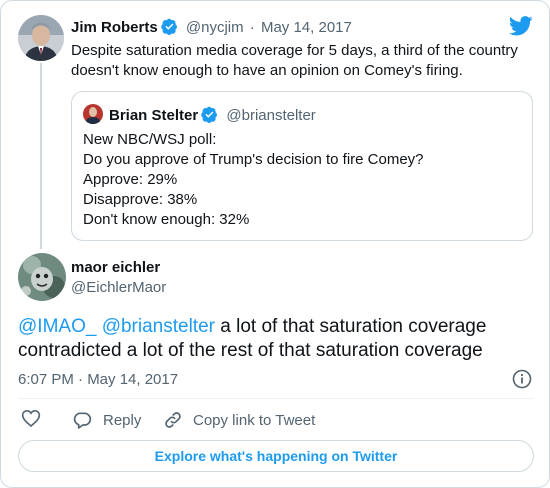 The width and height of the screenshot is (550, 488). Describe the element at coordinates (150, 139) in the screenshot. I see `quoted-line: New NBC/WSJ poll:` at that location.